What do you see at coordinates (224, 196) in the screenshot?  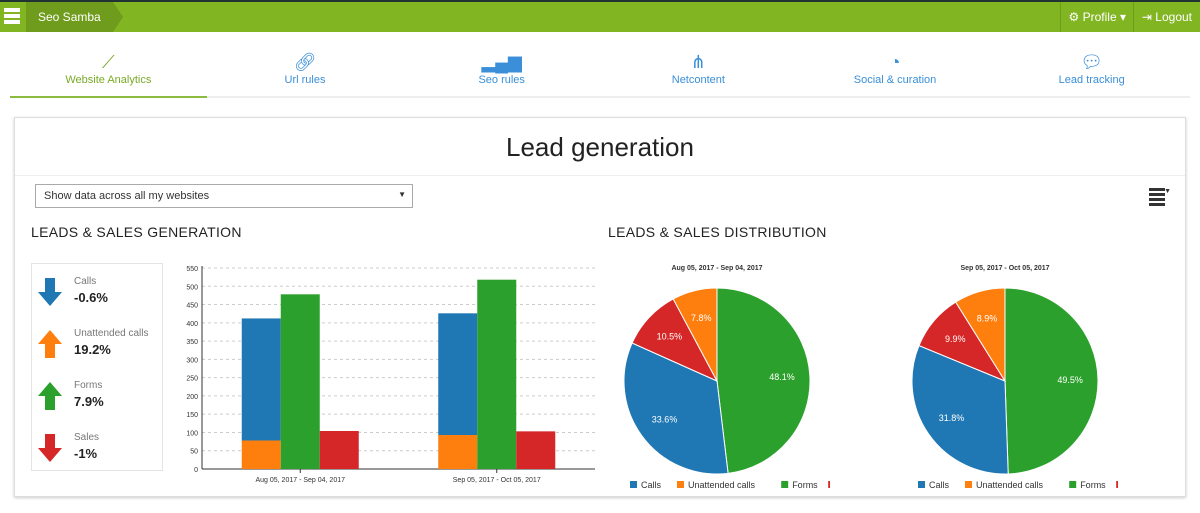 I see `website-select: Show data across all my websites ▼` at bounding box center [224, 196].